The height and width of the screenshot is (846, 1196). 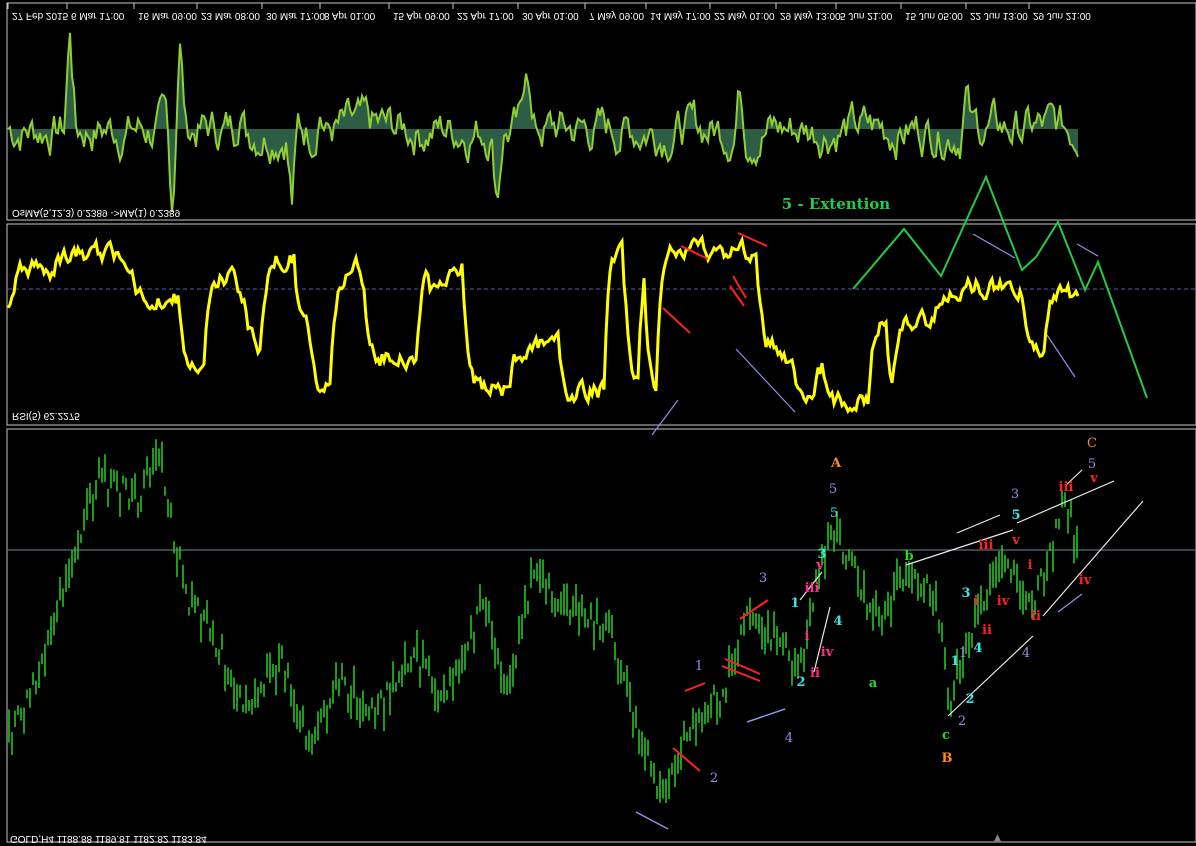 What do you see at coordinates (421, 15) in the screenshot?
I see `time-tick-label: 15 Apr 09:00` at bounding box center [421, 15].